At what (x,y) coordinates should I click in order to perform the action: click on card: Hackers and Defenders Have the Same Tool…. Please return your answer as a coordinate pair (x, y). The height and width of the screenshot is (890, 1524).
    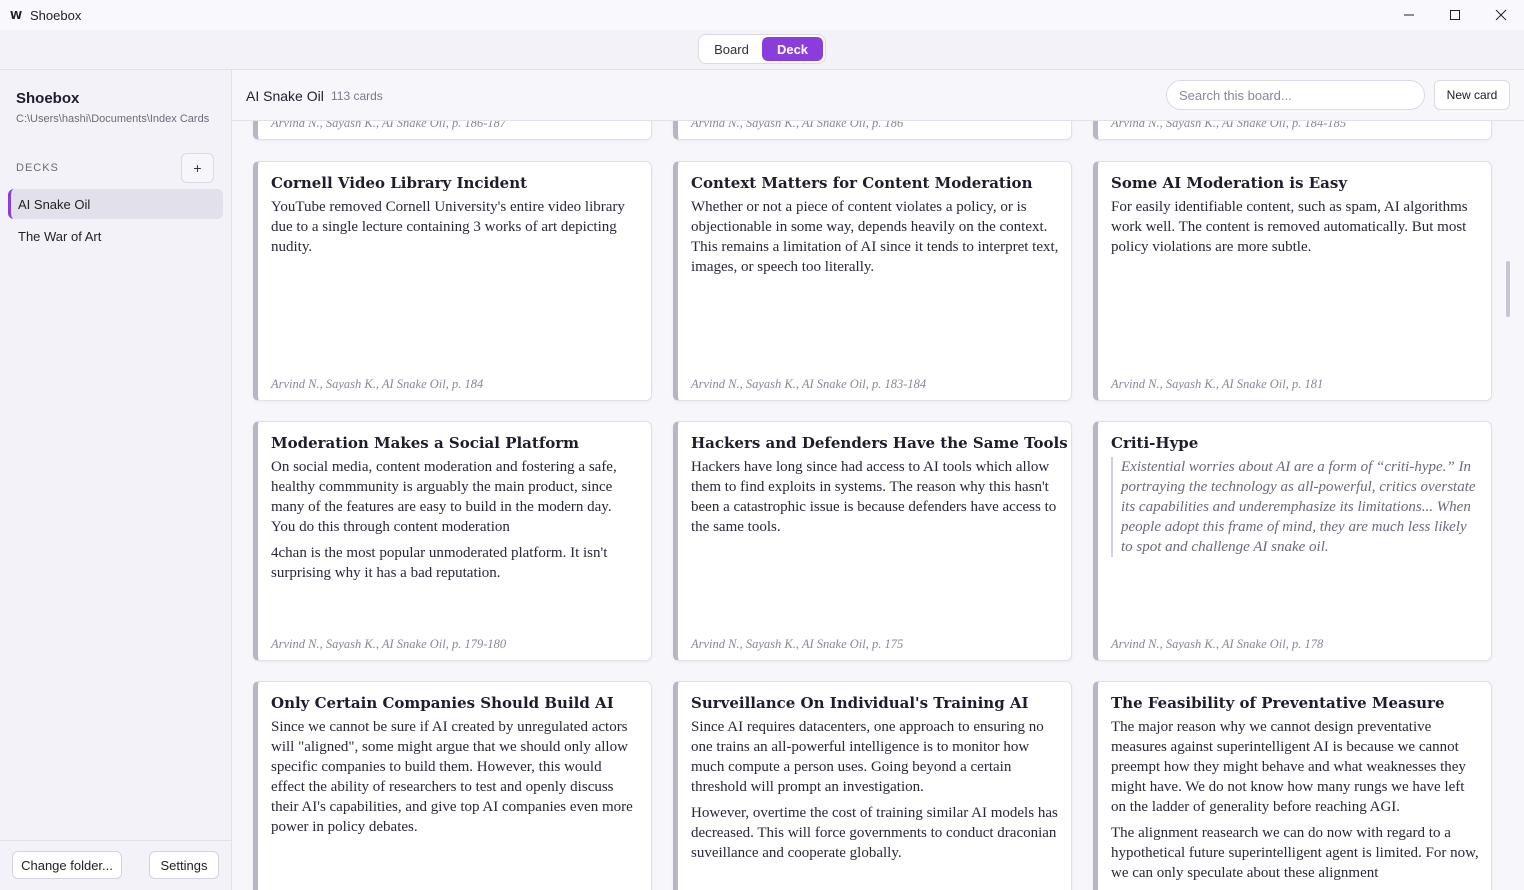
    Looking at the image, I should click on (872, 541).